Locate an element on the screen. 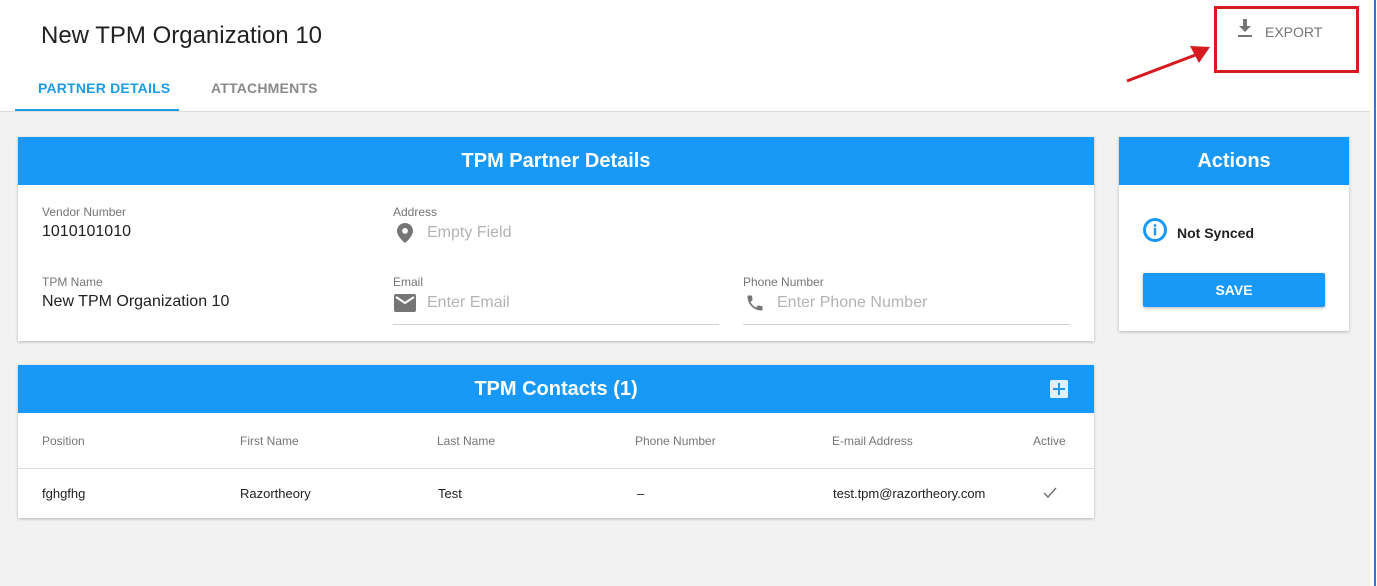 The height and width of the screenshot is (586, 1377). add-contact-button is located at coordinates (1059, 389).